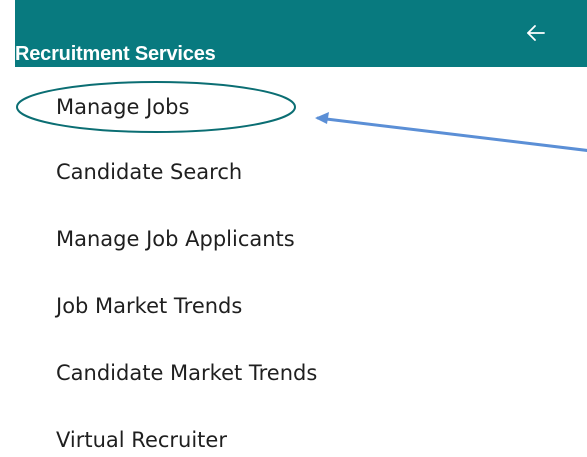 The height and width of the screenshot is (457, 587). I want to click on menu-item-job-market-trends: Job Market Trends, so click(149, 306).